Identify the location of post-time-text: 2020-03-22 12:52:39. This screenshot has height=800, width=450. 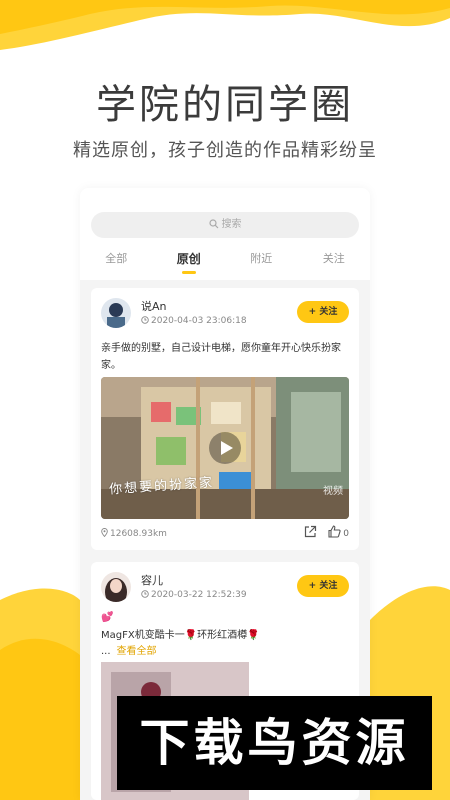
(199, 595).